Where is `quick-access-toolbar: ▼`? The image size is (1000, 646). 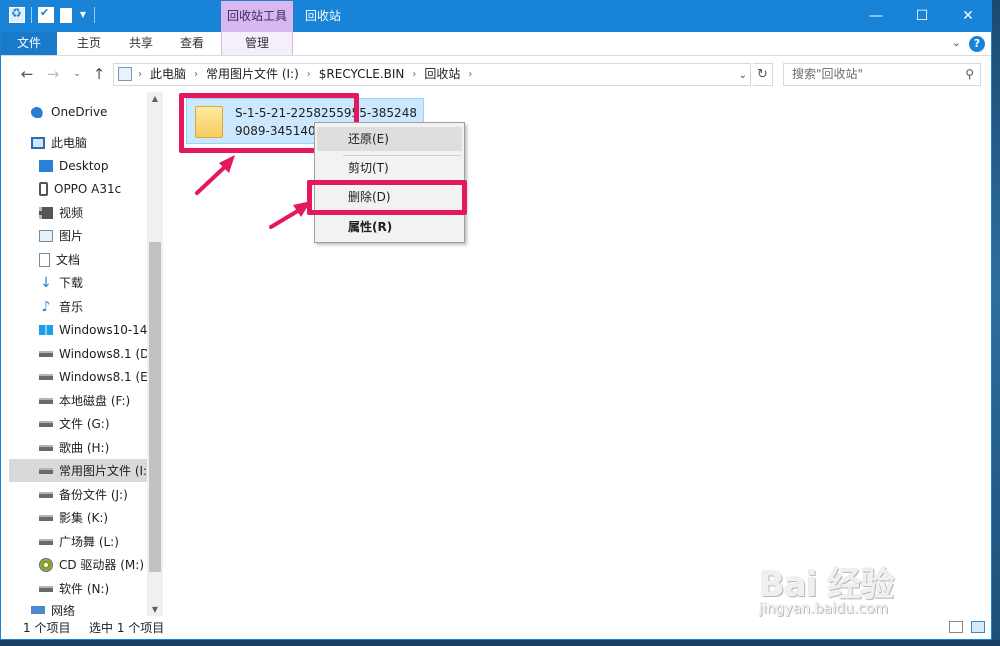
quick-access-toolbar: ▼ is located at coordinates (52, 14).